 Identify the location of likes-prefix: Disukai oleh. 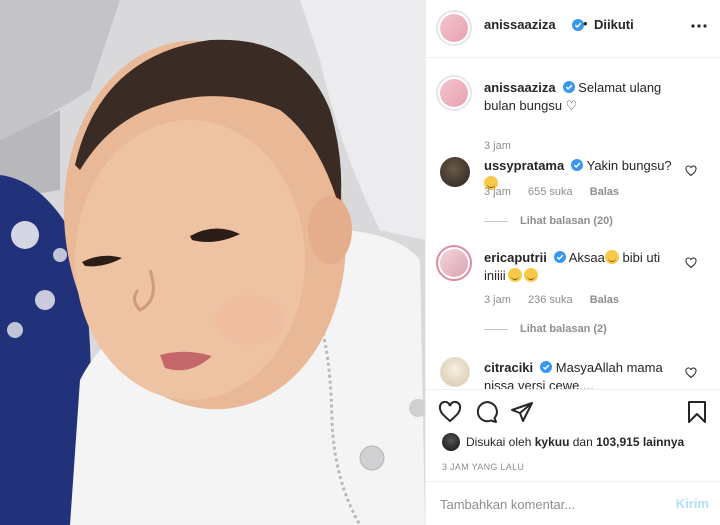
(499, 442).